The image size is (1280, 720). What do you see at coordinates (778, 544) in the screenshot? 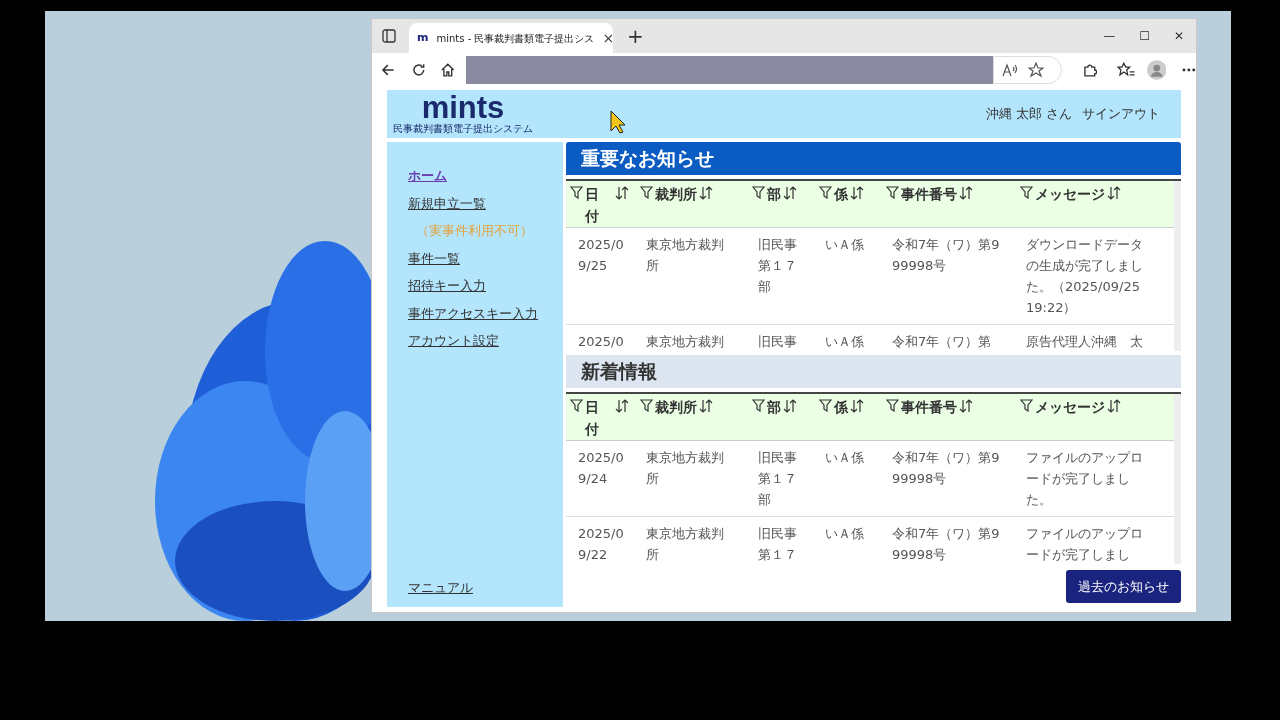
I see `department-cell-text: 旧民事第１７` at bounding box center [778, 544].